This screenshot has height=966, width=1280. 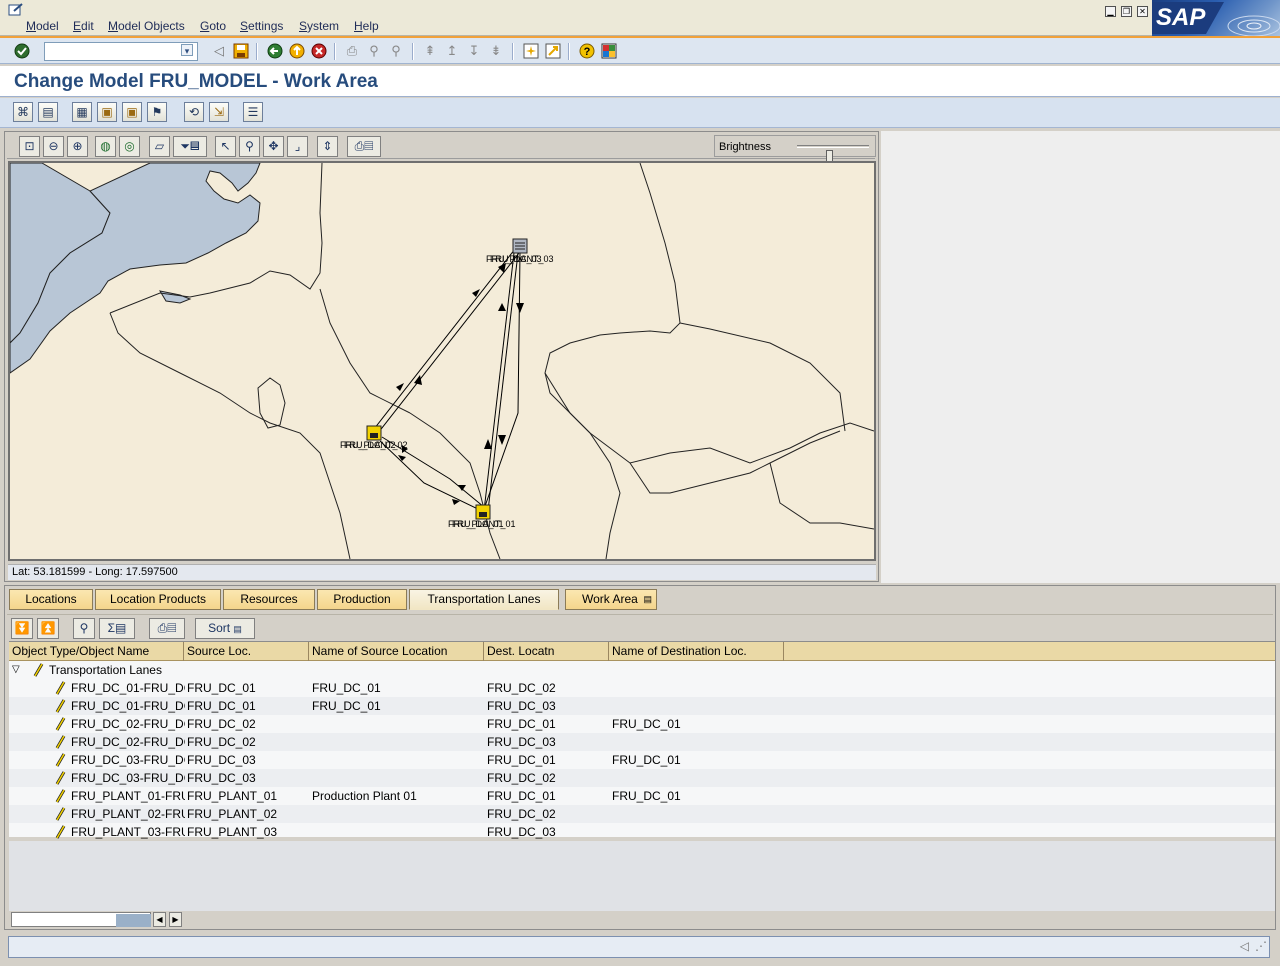 What do you see at coordinates (362, 599) in the screenshot?
I see `tab-production: Production` at bounding box center [362, 599].